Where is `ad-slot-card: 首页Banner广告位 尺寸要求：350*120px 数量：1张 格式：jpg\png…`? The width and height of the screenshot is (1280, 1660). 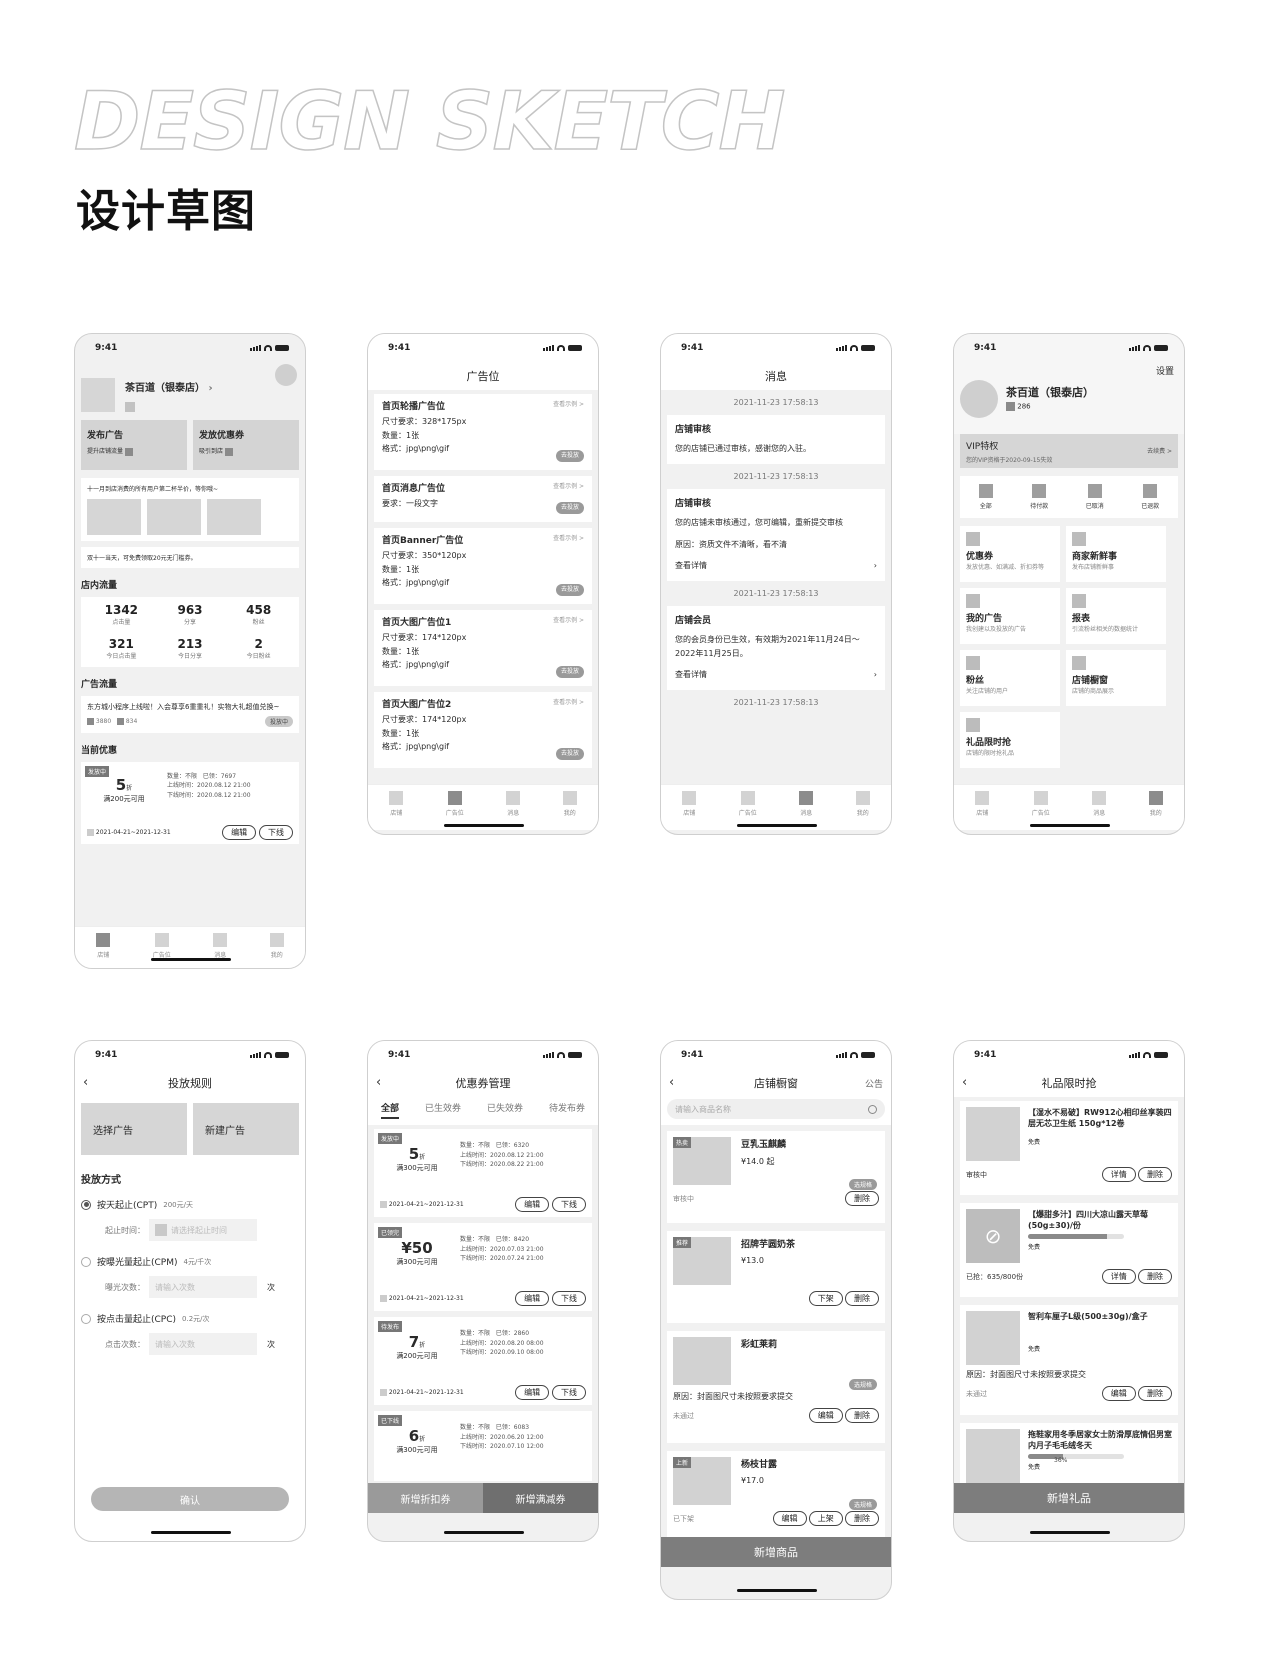 ad-slot-card: 首页Banner广告位 尺寸要求：350*120px 数量：1张 格式：jpg\png… is located at coordinates (483, 566).